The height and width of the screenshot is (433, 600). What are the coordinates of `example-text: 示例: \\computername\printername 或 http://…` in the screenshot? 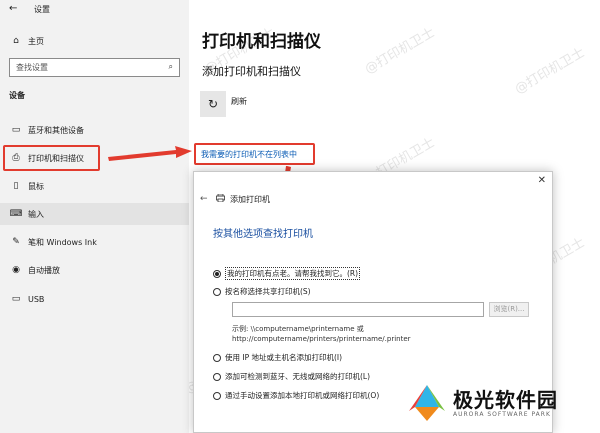 It's located at (321, 334).